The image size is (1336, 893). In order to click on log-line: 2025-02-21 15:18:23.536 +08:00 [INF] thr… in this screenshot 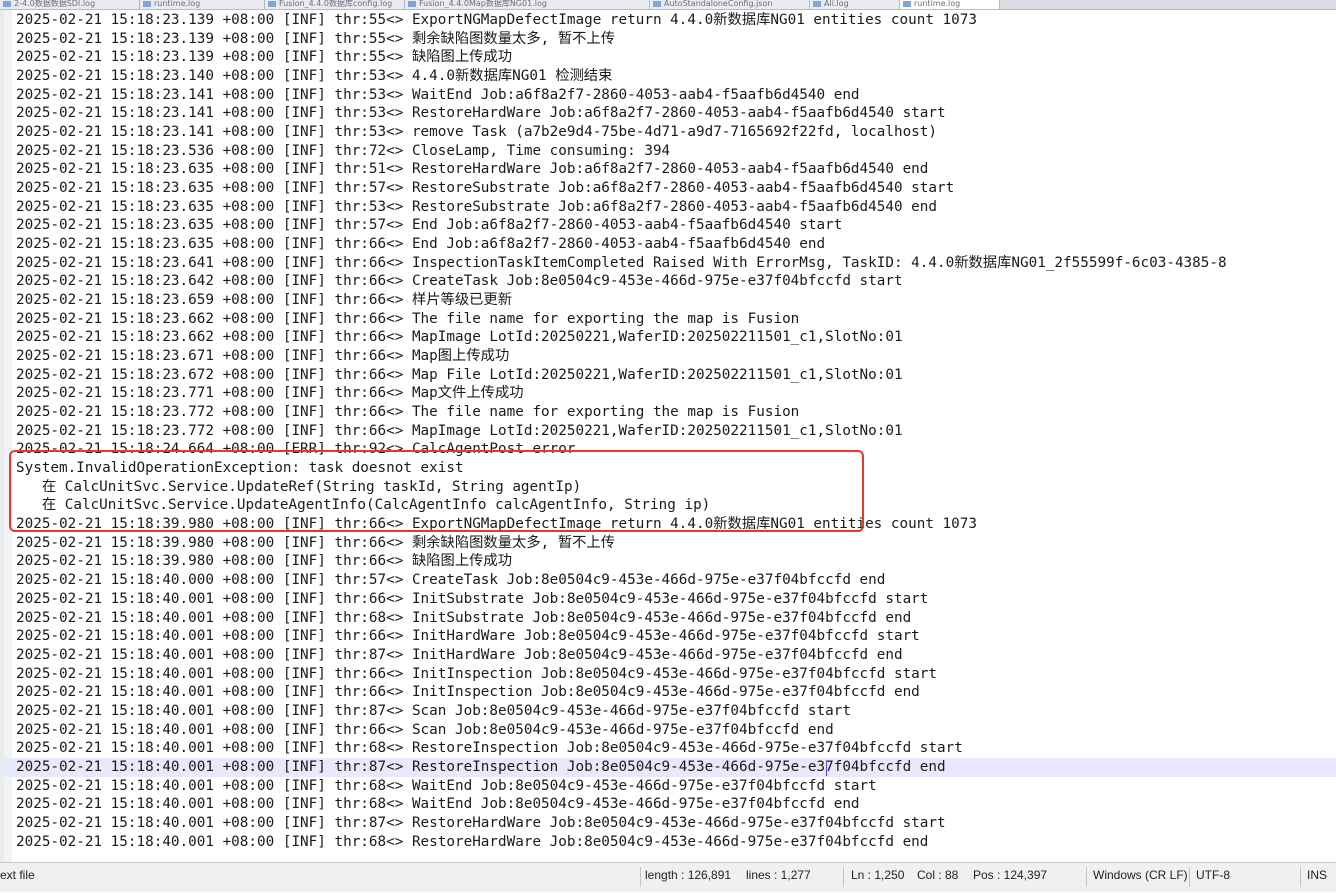, I will do `click(676, 151)`.